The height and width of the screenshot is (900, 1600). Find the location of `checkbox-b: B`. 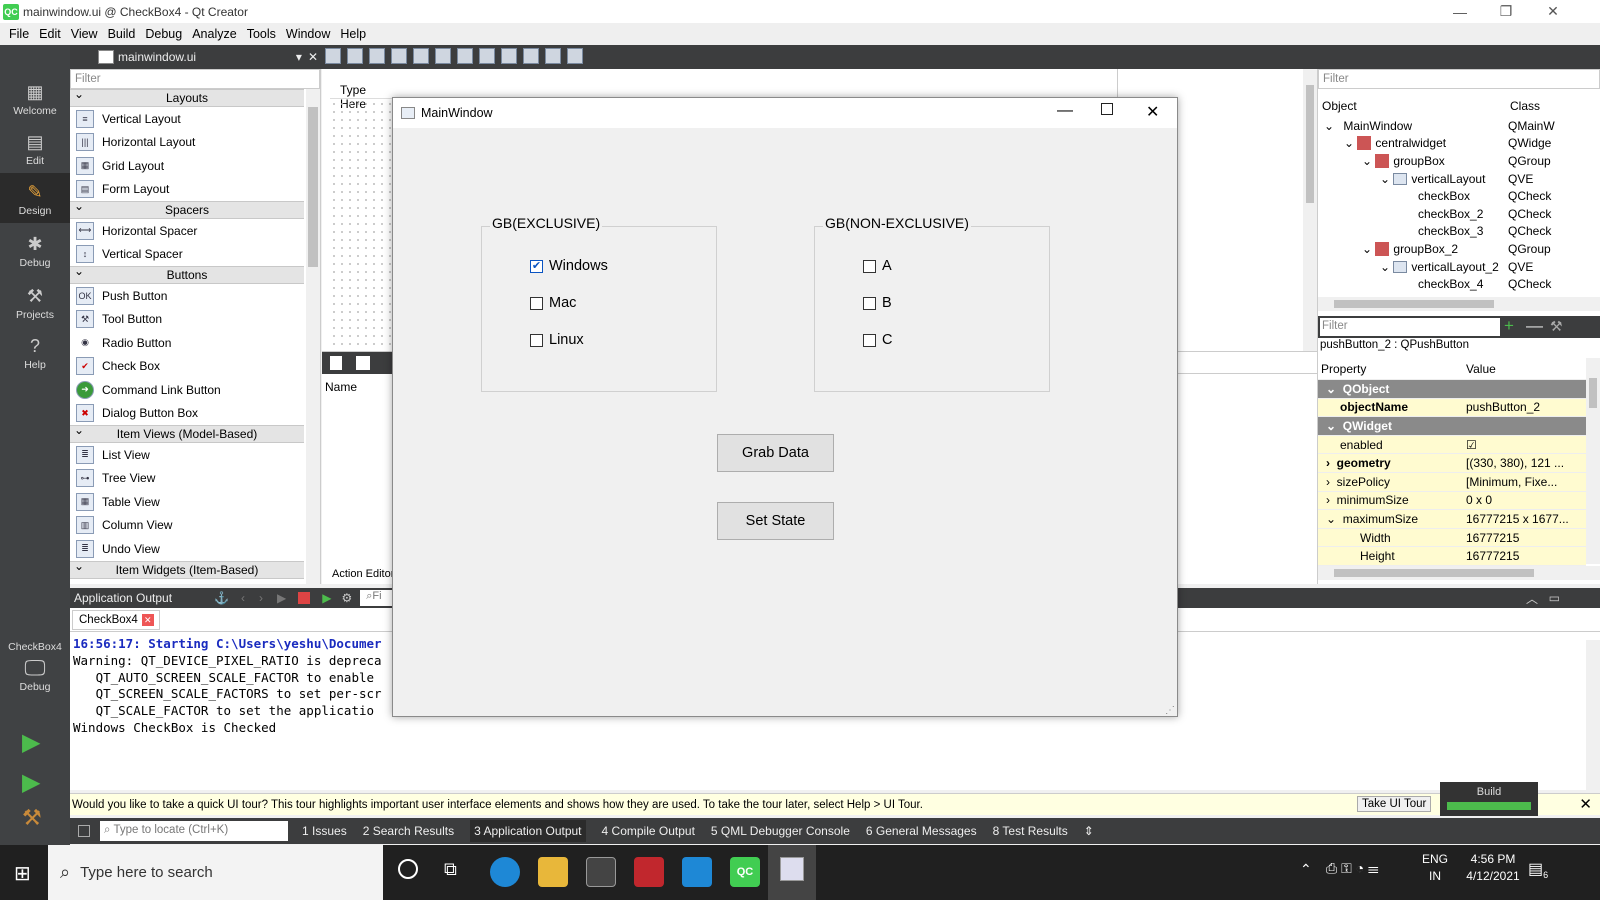

checkbox-b: B is located at coordinates (877, 303).